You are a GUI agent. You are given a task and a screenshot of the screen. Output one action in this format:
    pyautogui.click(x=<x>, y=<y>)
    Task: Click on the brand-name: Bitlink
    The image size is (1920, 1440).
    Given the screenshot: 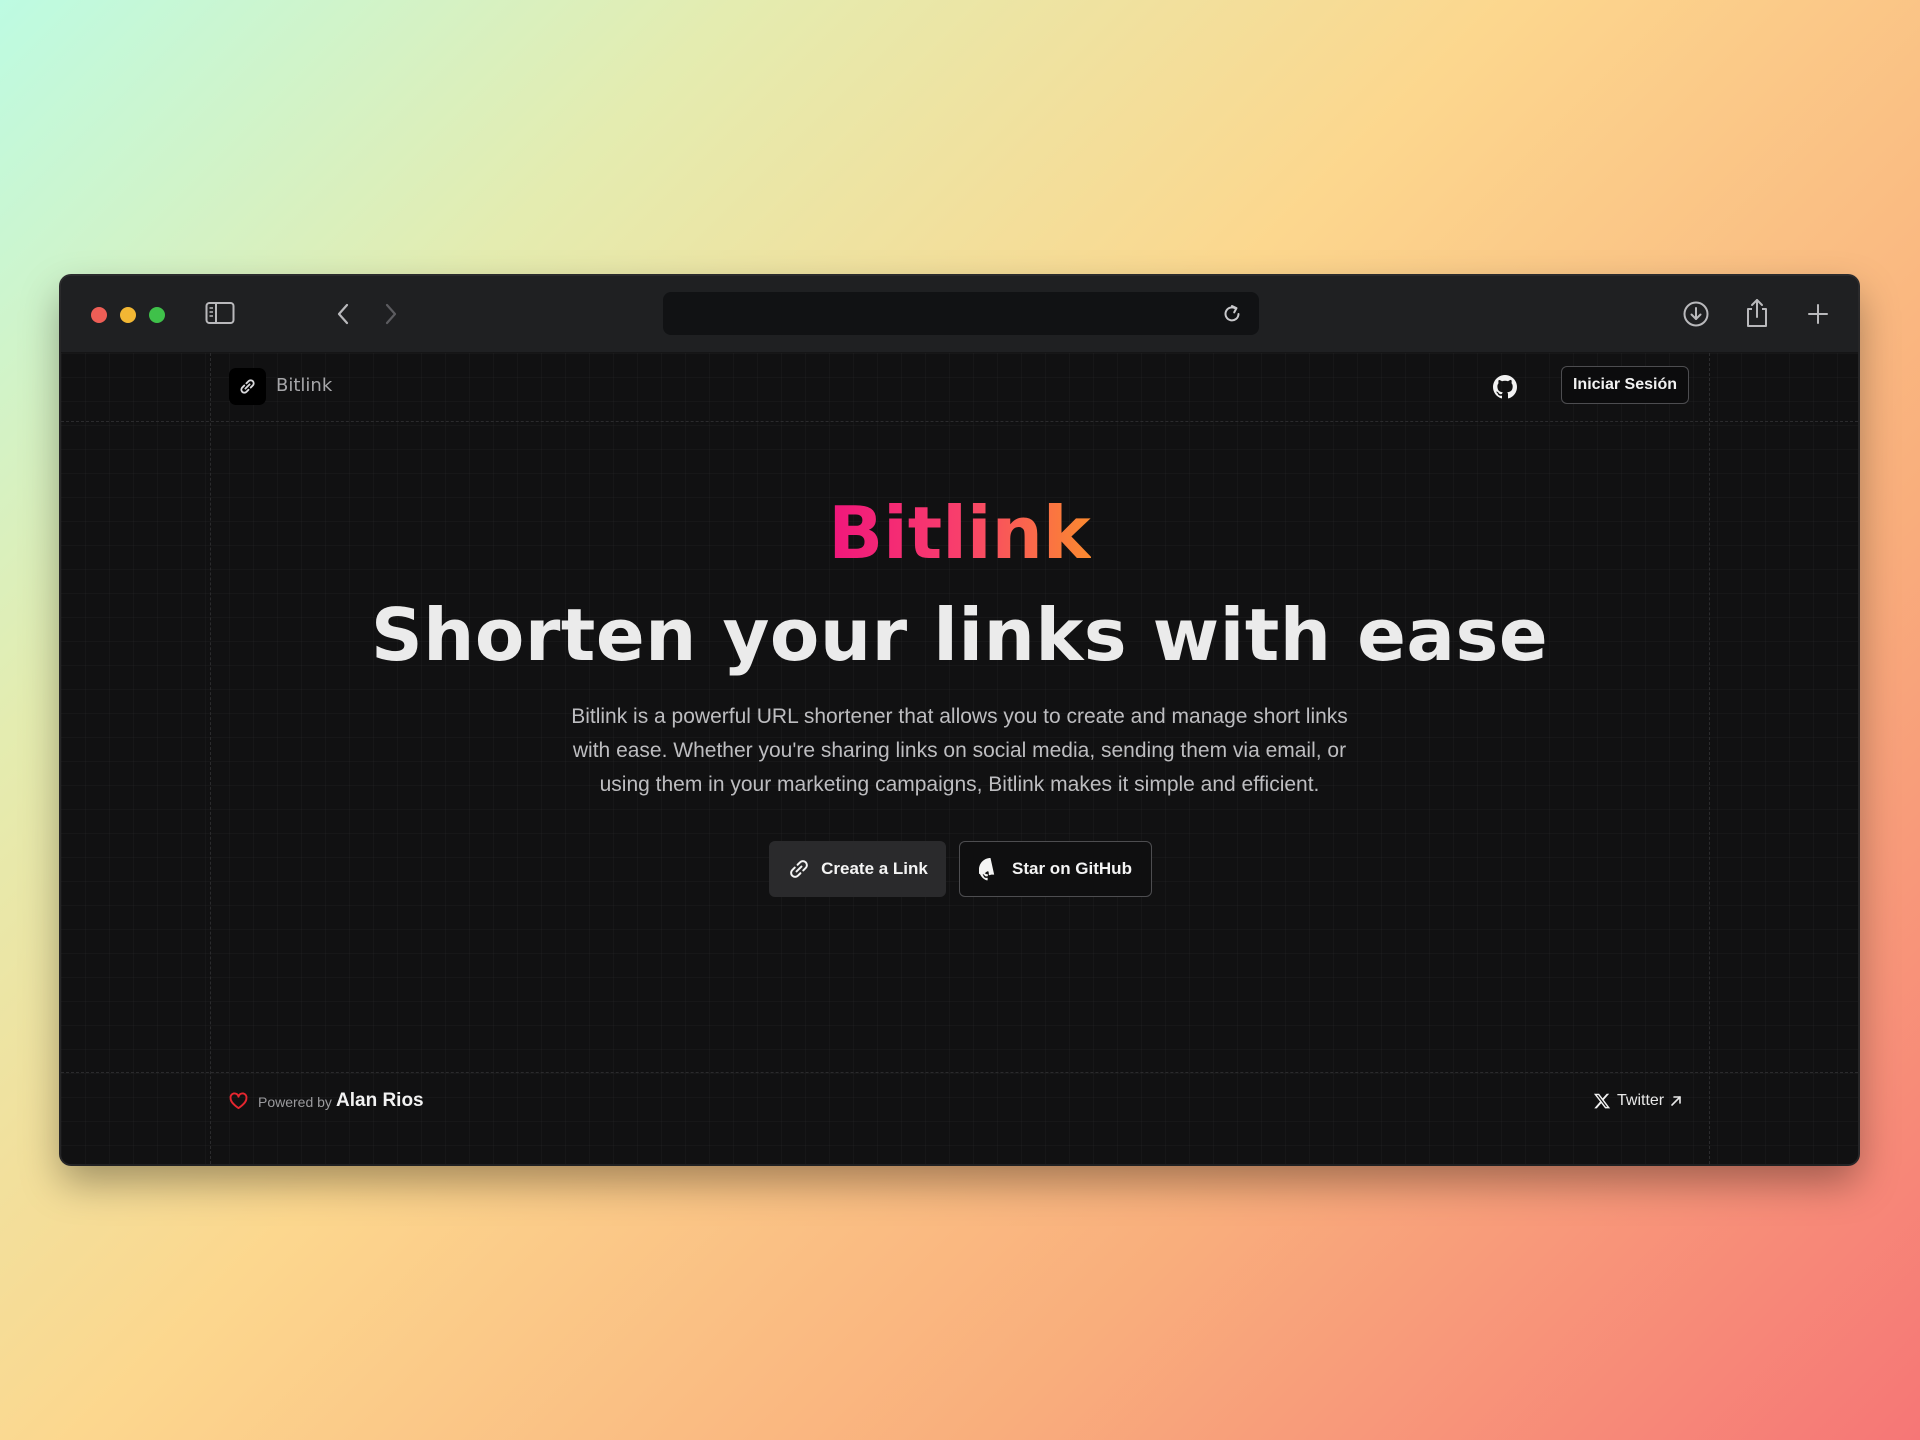 What is the action you would take?
    pyautogui.click(x=304, y=385)
    